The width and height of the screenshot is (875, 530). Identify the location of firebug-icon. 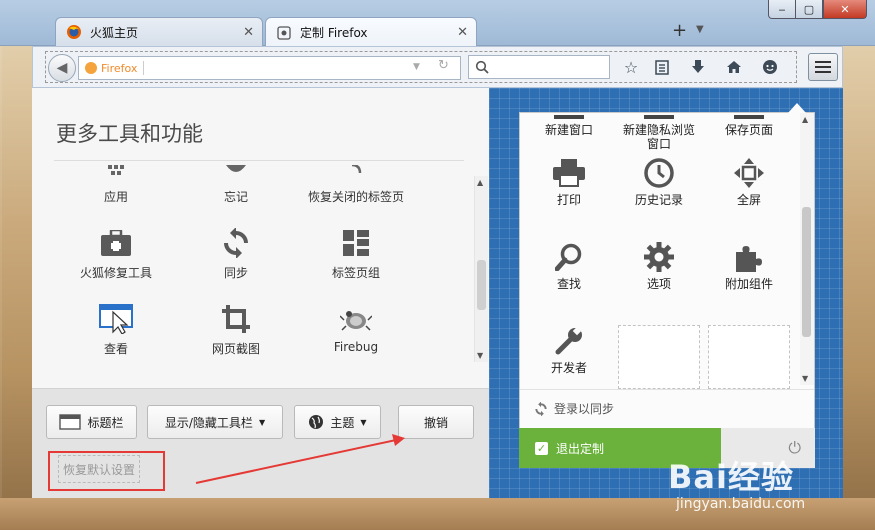
(356, 319).